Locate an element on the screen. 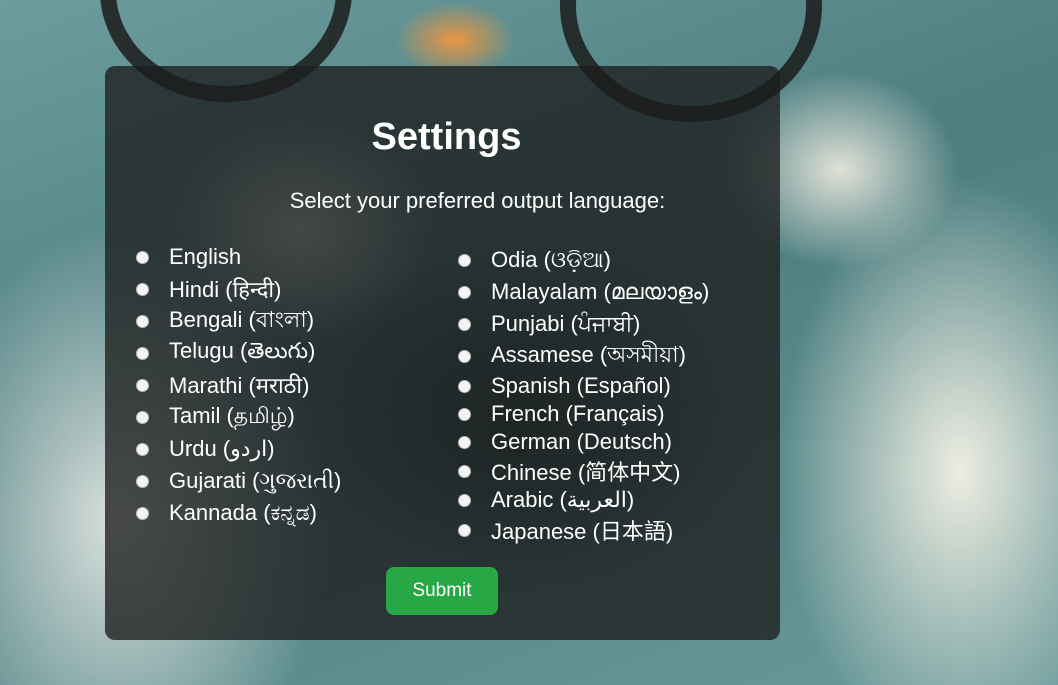 The height and width of the screenshot is (685, 1058). language-option-kannada: Kannada (ಕನ್ನಡ) is located at coordinates (238, 513).